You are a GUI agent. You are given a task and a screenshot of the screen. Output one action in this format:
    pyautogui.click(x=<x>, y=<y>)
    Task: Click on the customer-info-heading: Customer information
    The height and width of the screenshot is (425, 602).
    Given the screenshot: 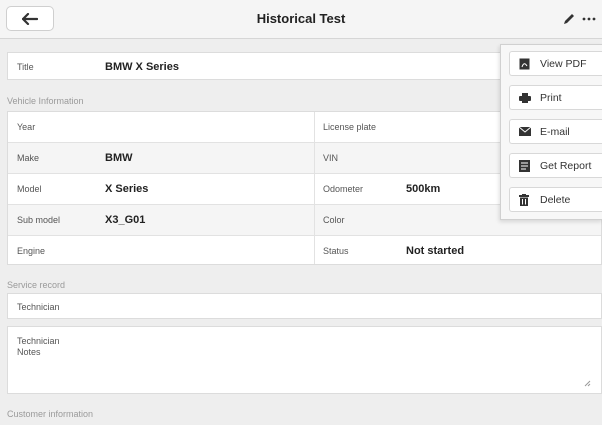 What is the action you would take?
    pyautogui.click(x=50, y=414)
    